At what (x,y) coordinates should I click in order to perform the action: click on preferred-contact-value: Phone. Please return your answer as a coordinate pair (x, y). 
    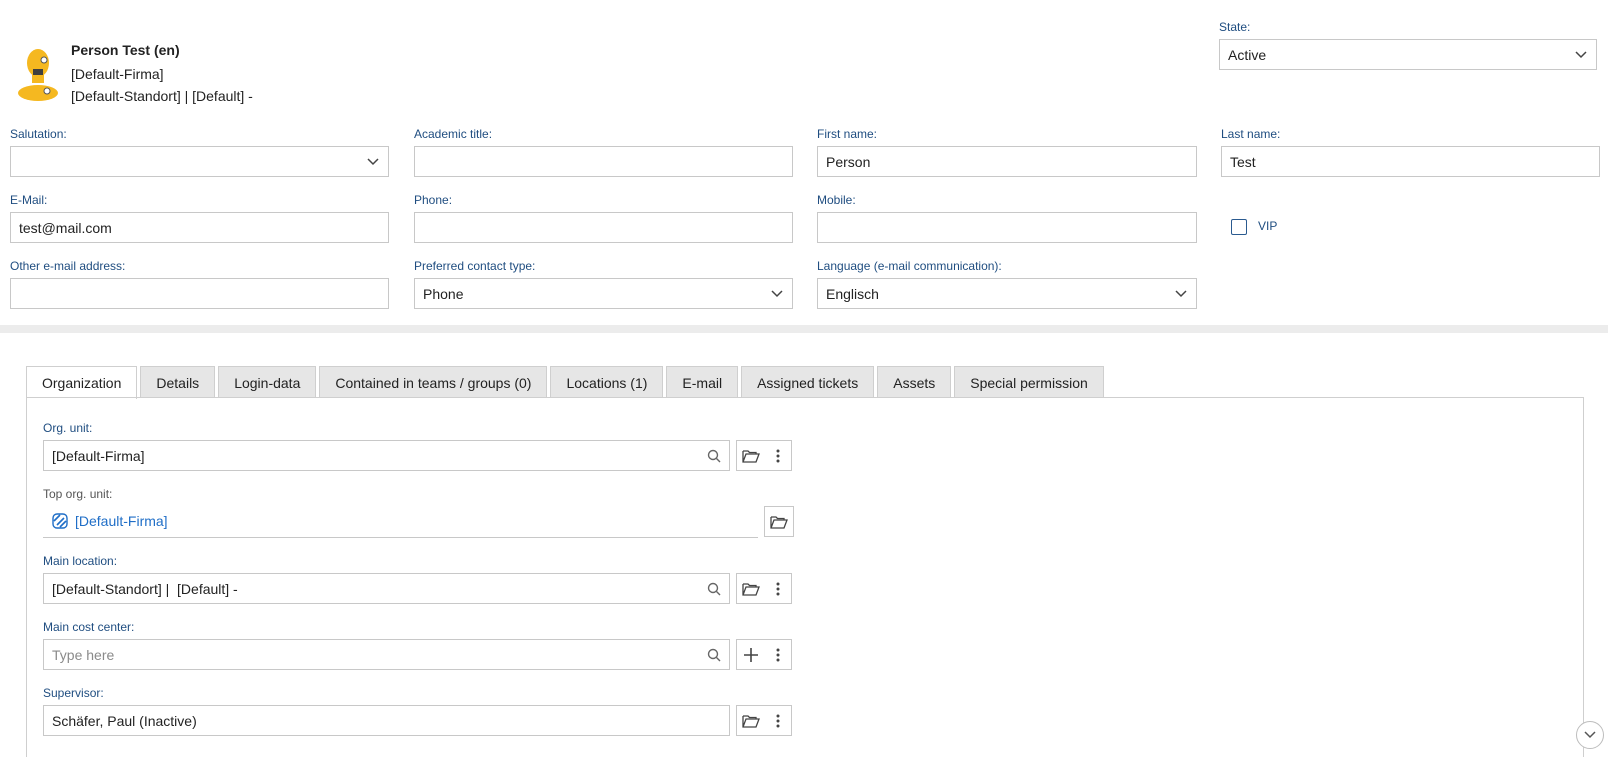
    Looking at the image, I should click on (443, 293).